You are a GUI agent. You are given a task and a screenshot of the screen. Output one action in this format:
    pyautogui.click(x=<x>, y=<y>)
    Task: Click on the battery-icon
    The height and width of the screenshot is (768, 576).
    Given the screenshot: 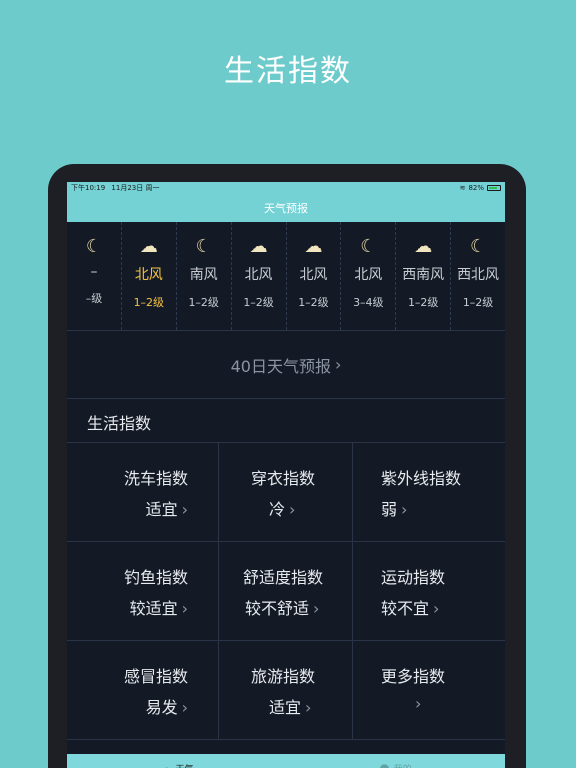 What is the action you would take?
    pyautogui.click(x=494, y=188)
    